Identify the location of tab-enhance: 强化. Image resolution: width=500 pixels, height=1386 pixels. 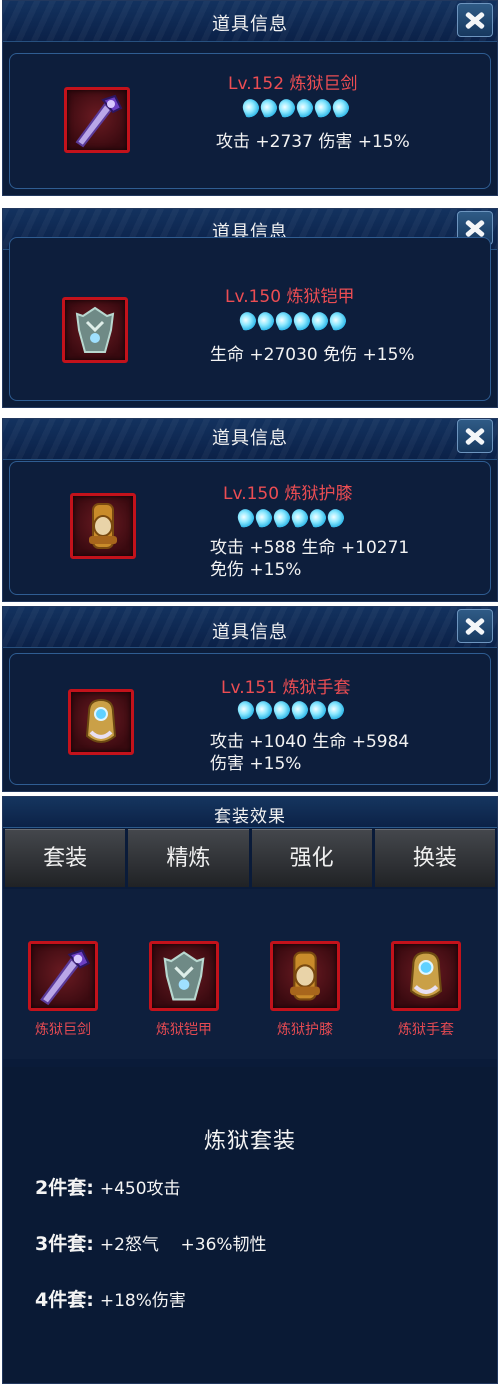
(311, 858).